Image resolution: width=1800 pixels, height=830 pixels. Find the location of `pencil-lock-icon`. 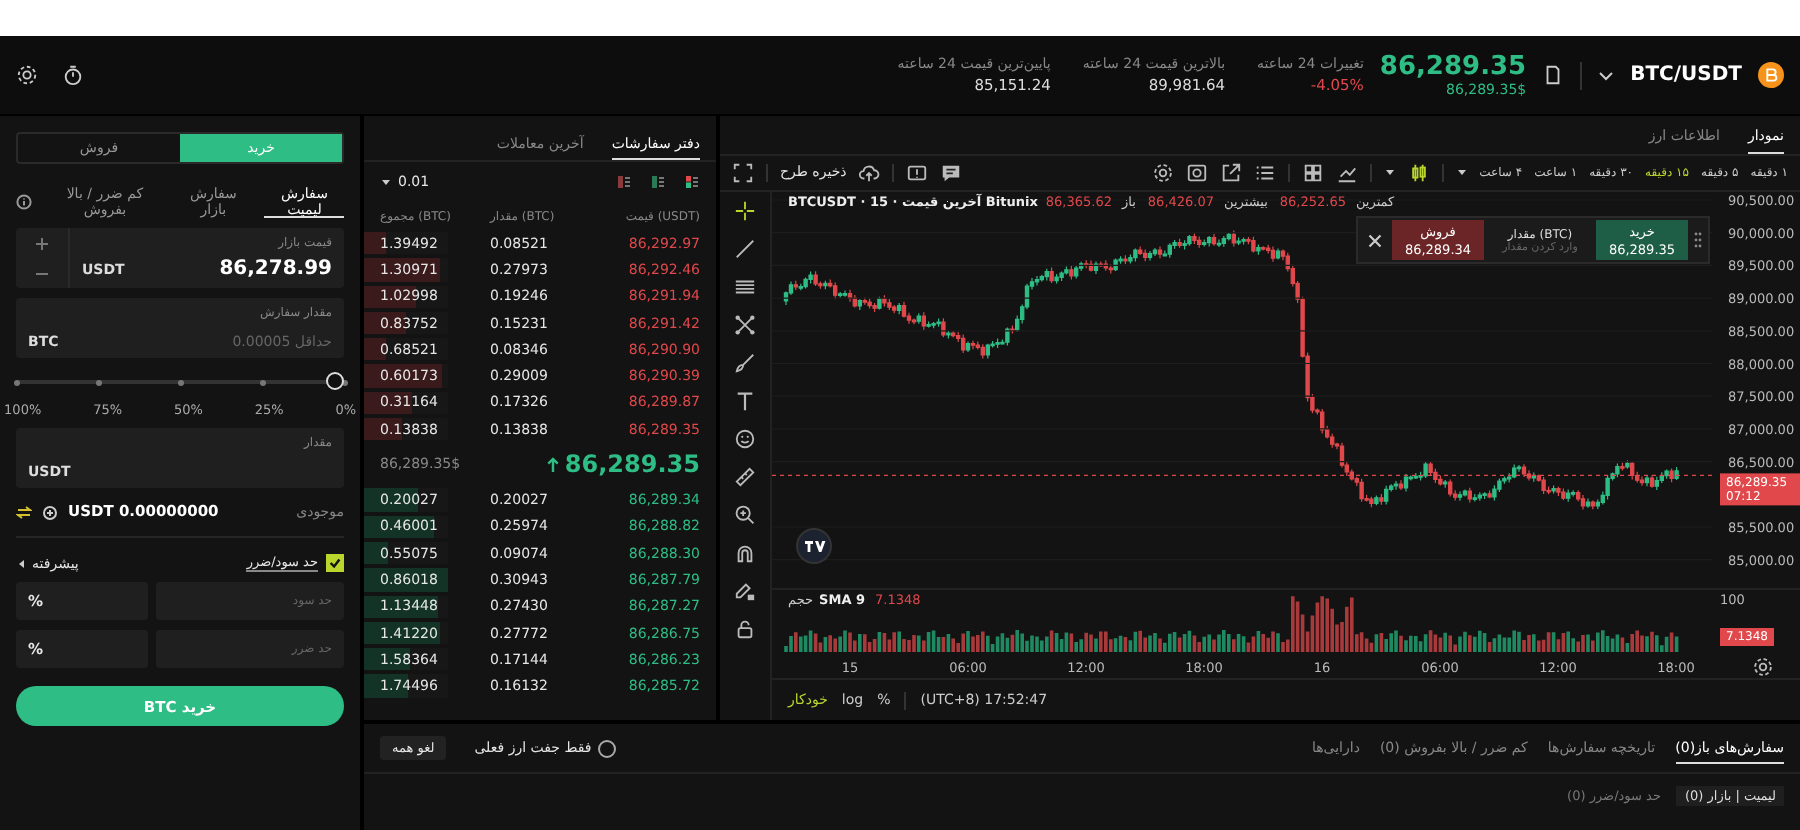

pencil-lock-icon is located at coordinates (745, 591).